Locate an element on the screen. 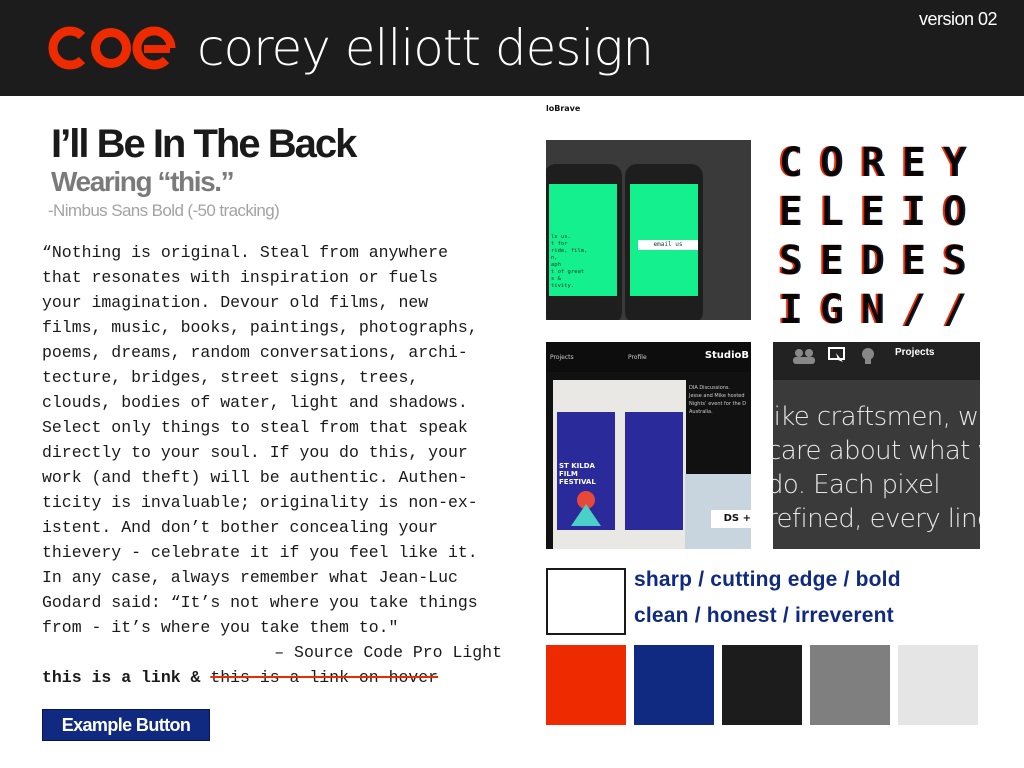  thumb-3-cta: DS + is located at coordinates (731, 519).